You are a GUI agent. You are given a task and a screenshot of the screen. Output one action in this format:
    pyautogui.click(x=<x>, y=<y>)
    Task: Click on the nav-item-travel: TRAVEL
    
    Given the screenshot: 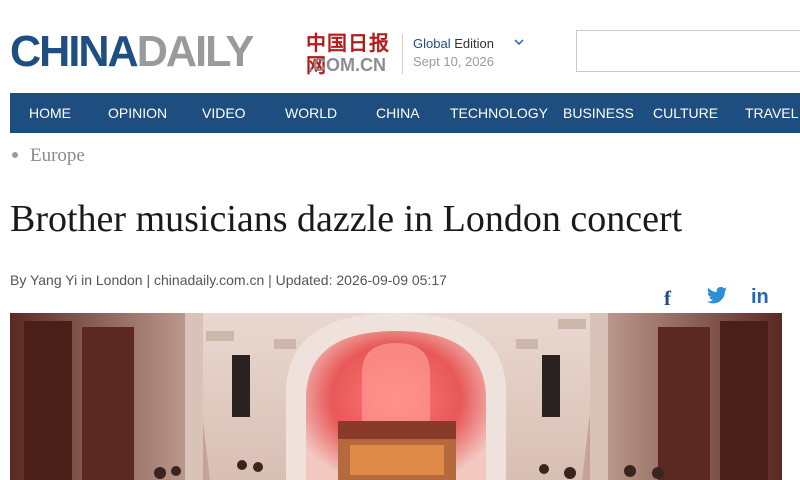 What is the action you would take?
    pyautogui.click(x=771, y=113)
    